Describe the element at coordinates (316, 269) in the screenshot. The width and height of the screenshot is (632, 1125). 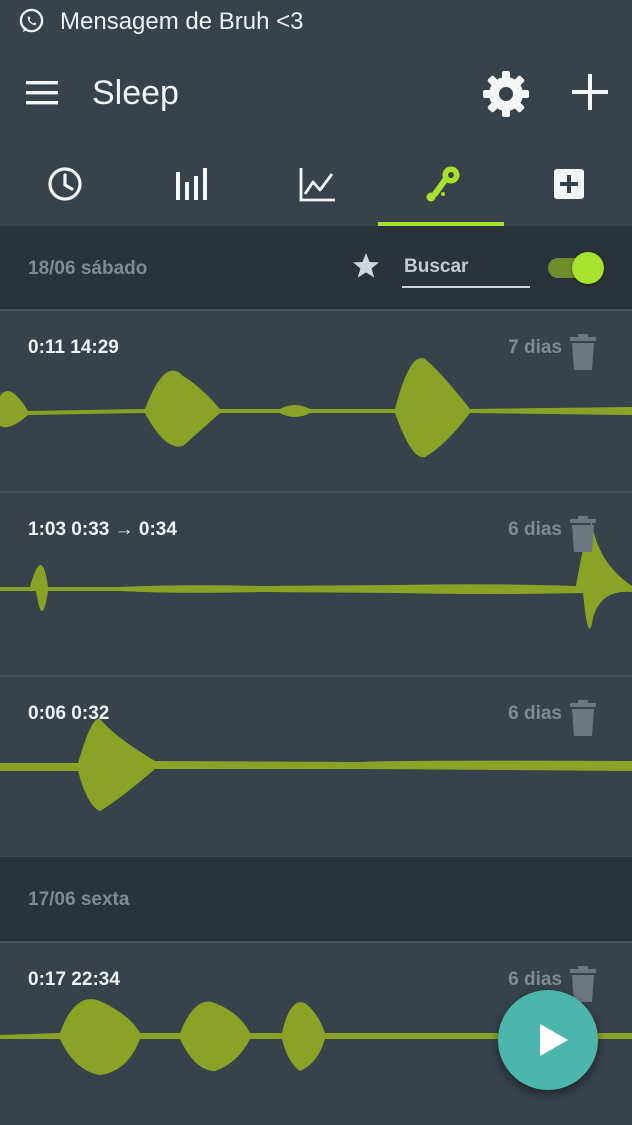
I see `date-header: 18/06 sábado` at that location.